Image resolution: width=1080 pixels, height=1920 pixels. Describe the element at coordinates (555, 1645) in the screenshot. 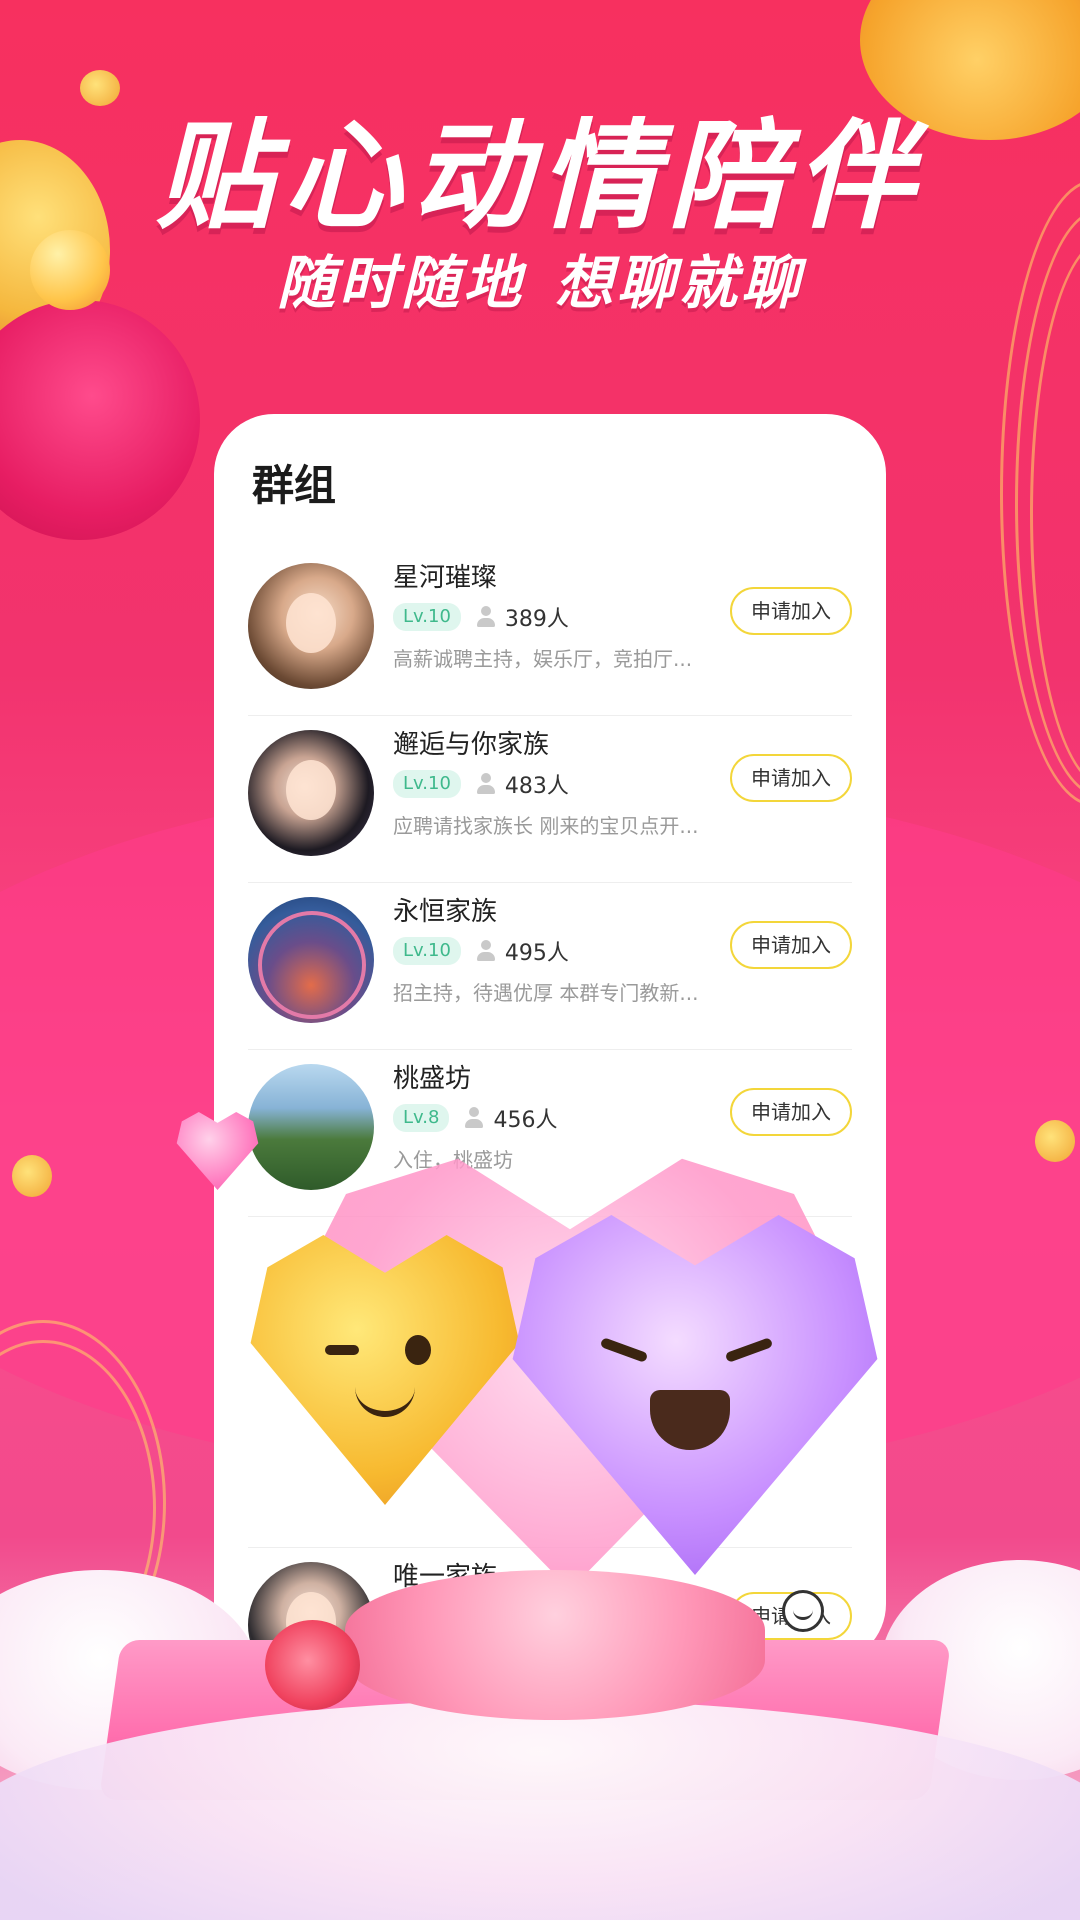

I see `bowl-illustration` at that location.